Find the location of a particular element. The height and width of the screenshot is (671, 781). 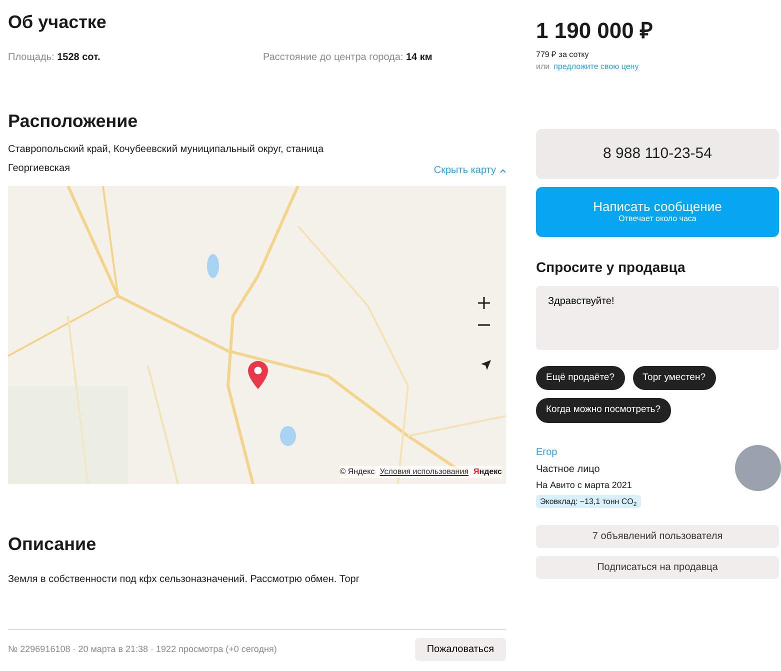

section-title: Расположение is located at coordinates (73, 121).